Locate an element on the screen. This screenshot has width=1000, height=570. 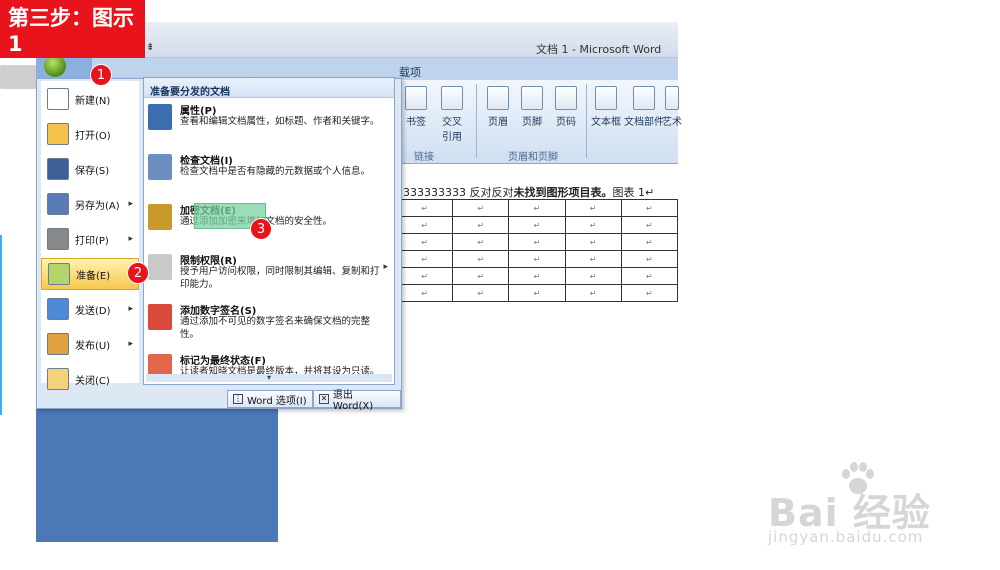
restrict-permission-icon is located at coordinates (160, 267).